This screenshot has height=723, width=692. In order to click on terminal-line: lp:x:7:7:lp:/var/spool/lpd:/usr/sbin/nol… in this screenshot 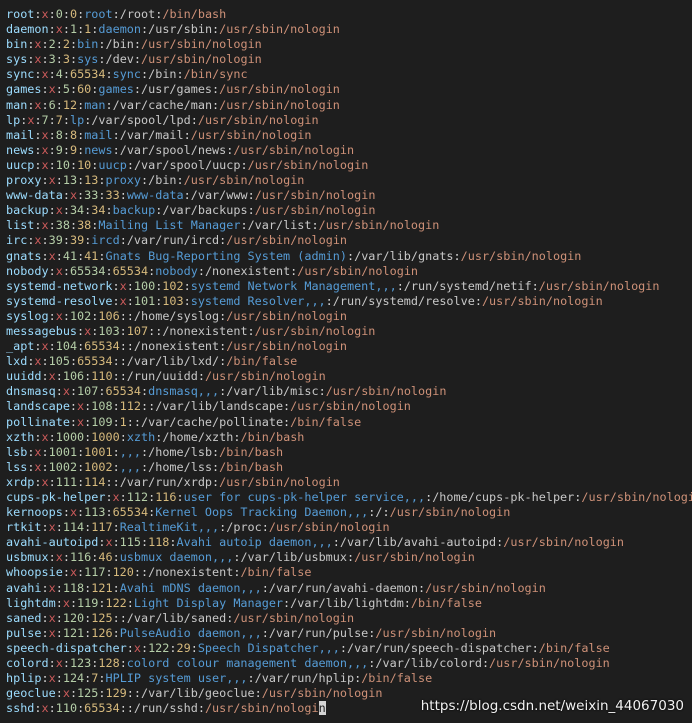, I will do `click(162, 119)`.